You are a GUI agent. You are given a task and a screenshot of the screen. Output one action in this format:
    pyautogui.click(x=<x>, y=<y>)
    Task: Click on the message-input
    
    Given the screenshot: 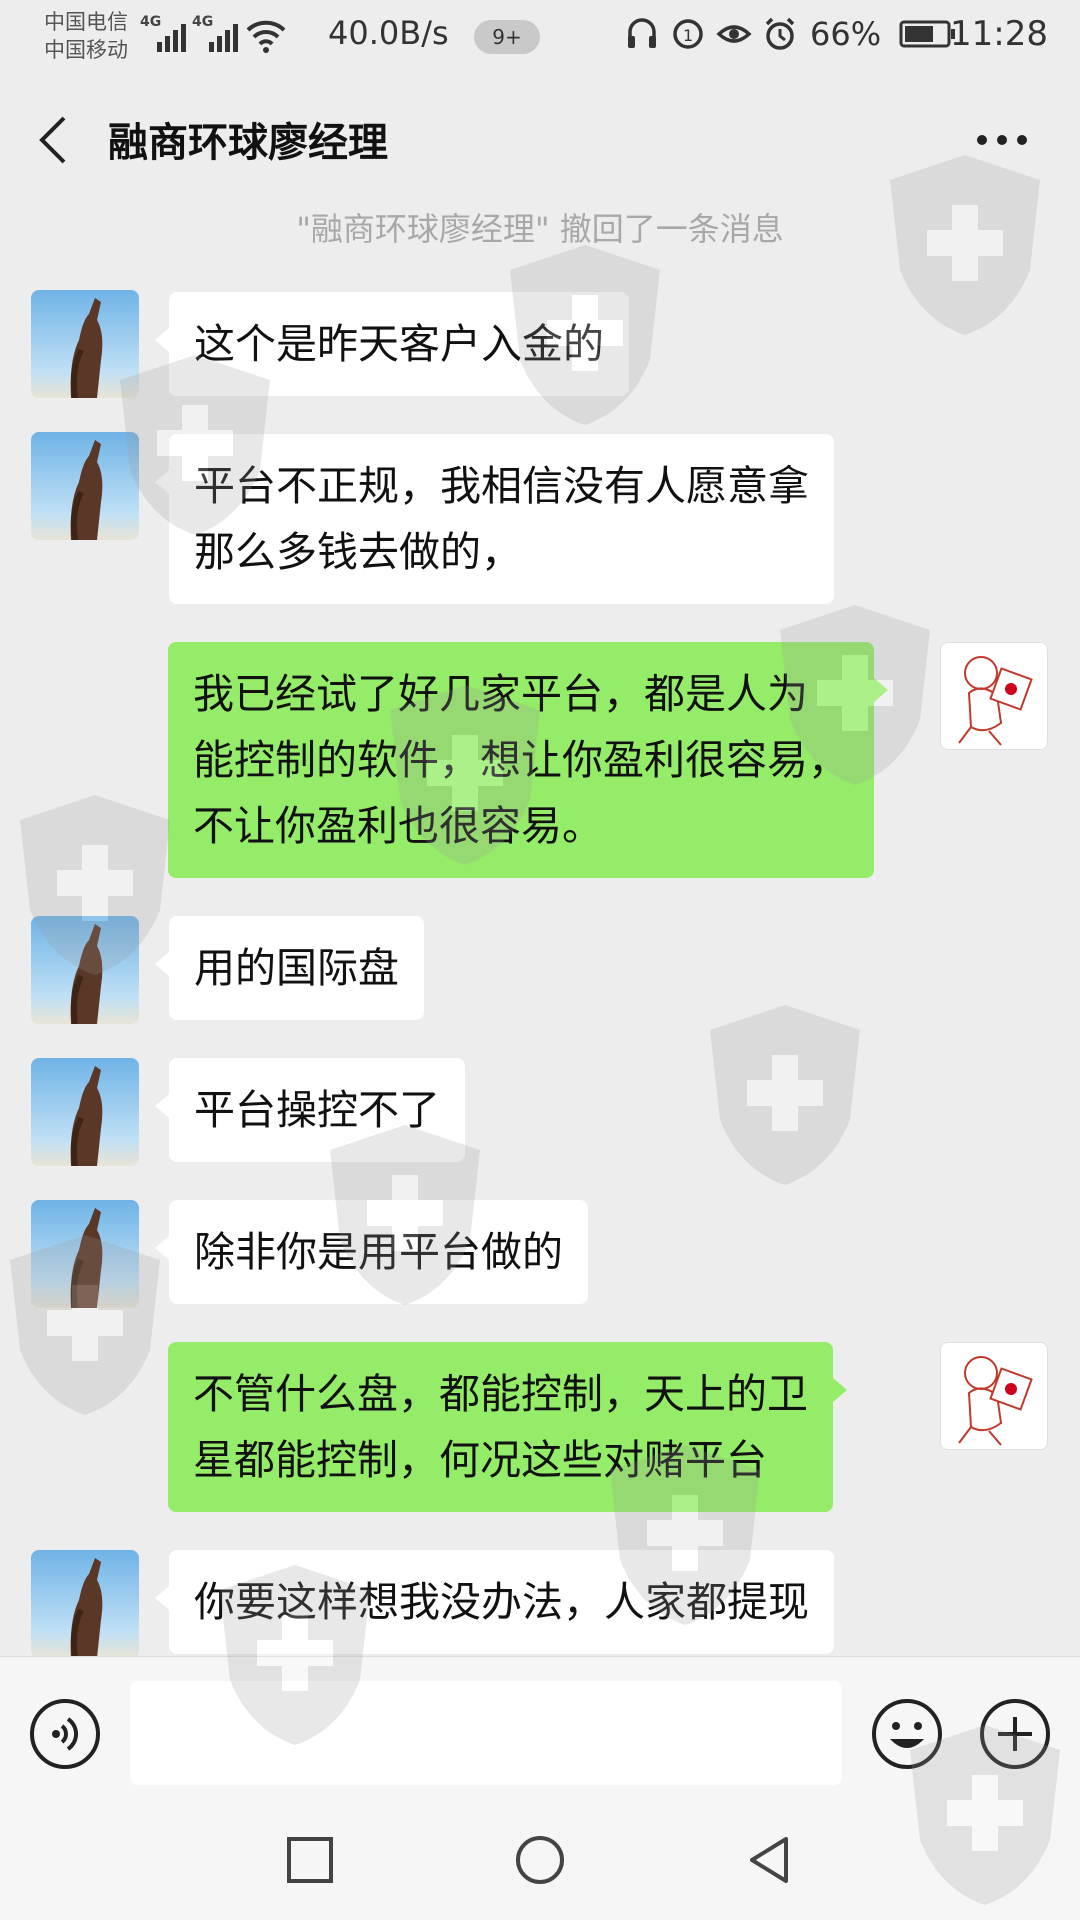 What is the action you would take?
    pyautogui.click(x=486, y=1733)
    